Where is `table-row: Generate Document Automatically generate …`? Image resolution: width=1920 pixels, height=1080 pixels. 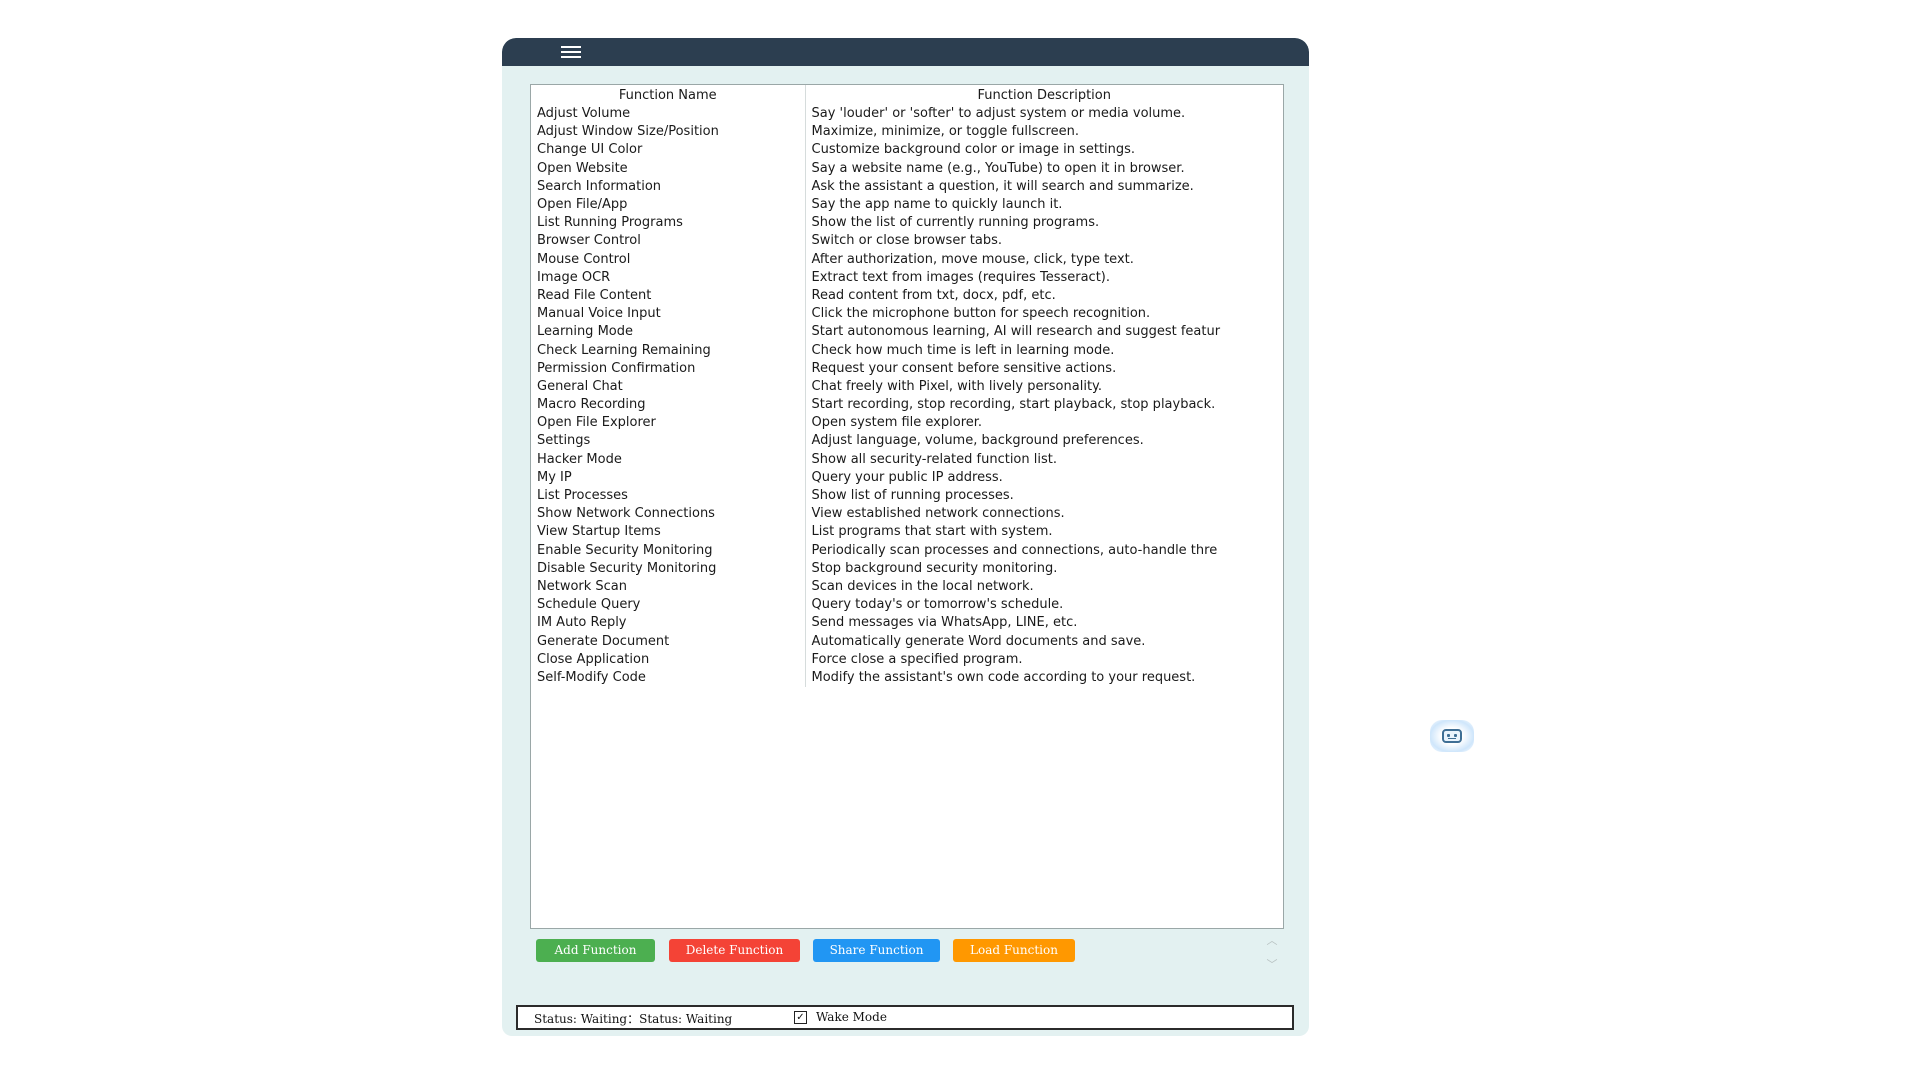
table-row: Generate Document Automatically generate … is located at coordinates (907, 641).